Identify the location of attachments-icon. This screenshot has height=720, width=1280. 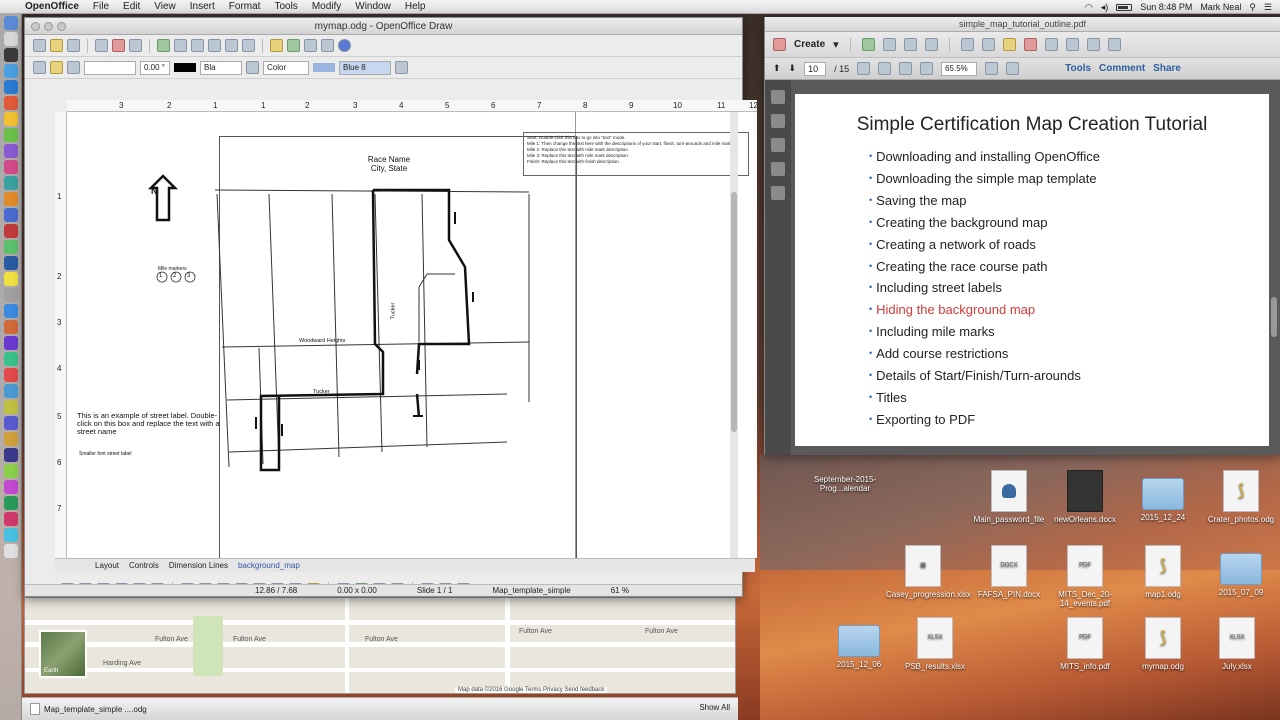
(778, 145).